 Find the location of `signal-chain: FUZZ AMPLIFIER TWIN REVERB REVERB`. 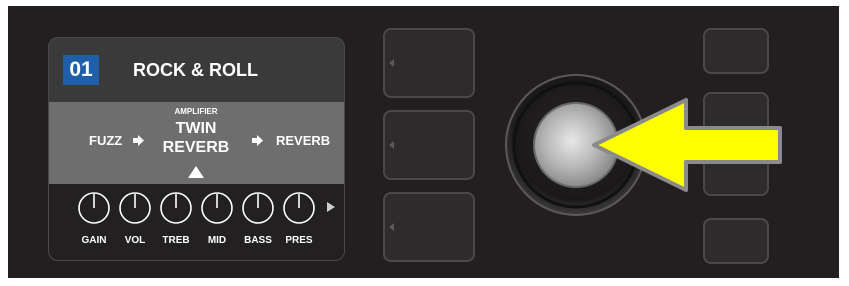

signal-chain: FUZZ AMPLIFIER TWIN REVERB REVERB is located at coordinates (196, 143).